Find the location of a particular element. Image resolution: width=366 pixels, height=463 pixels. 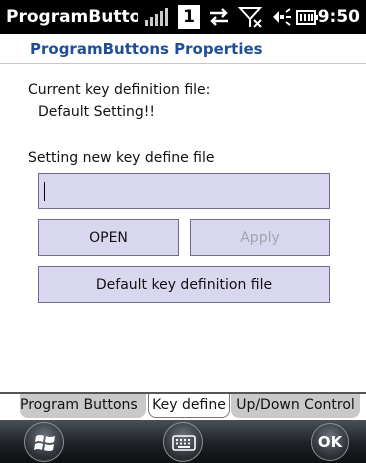

app-title: ProgramButtons is located at coordinates (72, 17).